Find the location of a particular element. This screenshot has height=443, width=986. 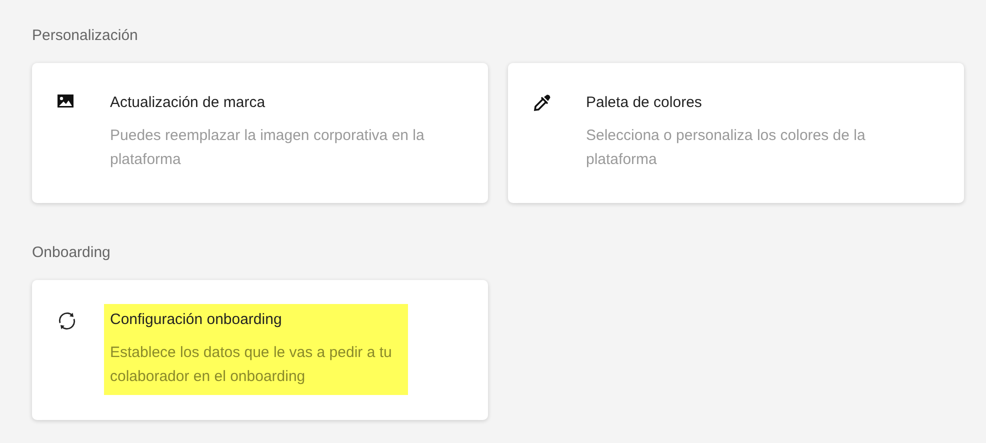

section-title: Personalización is located at coordinates (85, 36).